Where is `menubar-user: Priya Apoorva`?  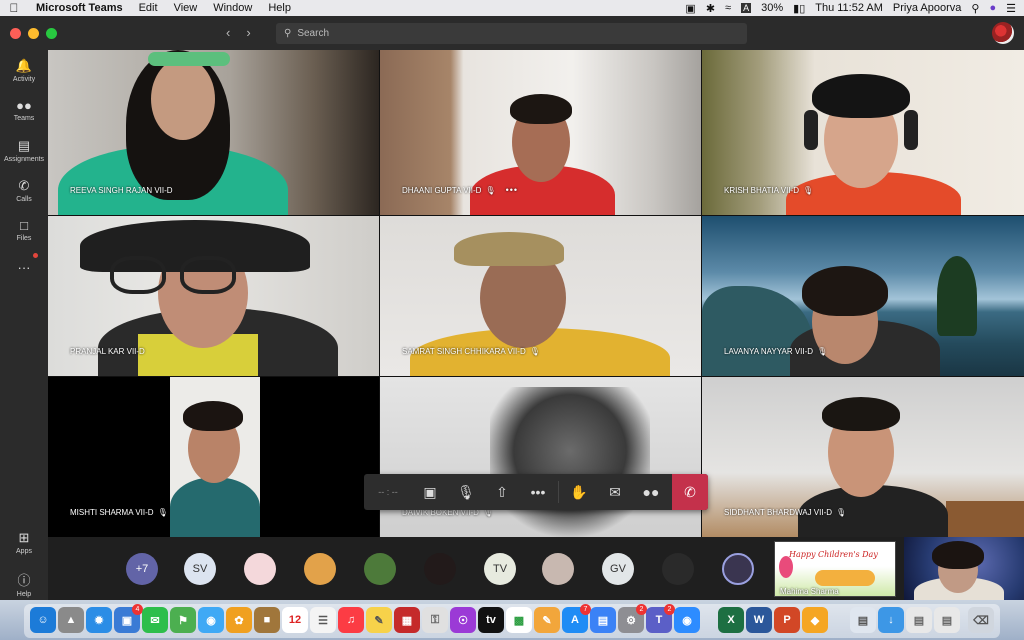 menubar-user: Priya Apoorva is located at coordinates (927, 8).